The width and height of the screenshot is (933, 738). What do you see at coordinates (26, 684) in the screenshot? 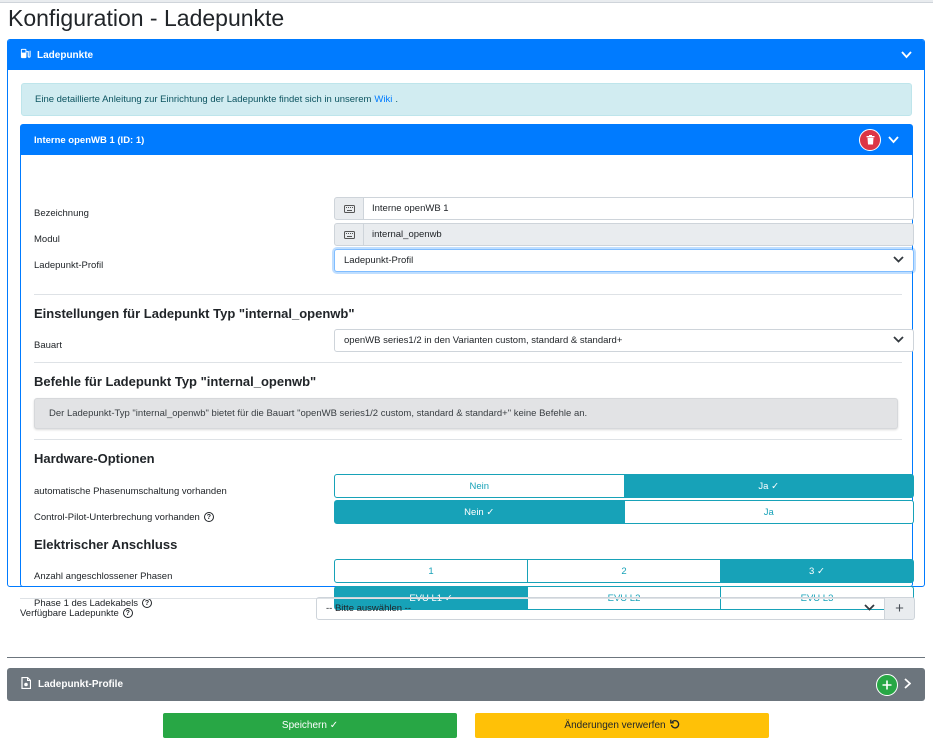
I see `document-icon` at bounding box center [26, 684].